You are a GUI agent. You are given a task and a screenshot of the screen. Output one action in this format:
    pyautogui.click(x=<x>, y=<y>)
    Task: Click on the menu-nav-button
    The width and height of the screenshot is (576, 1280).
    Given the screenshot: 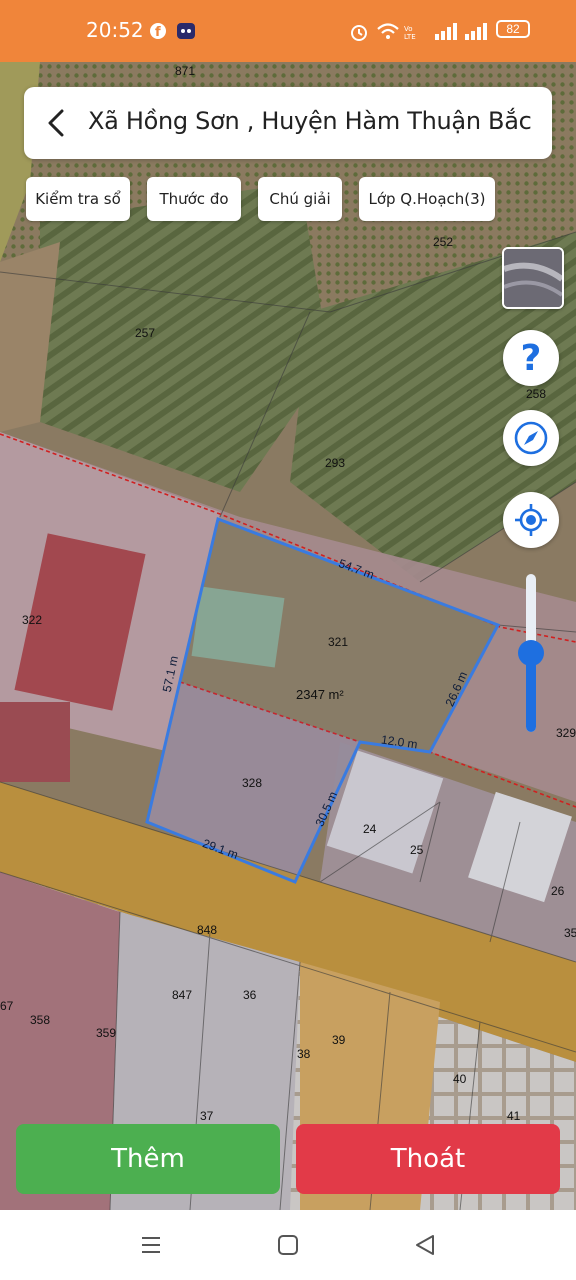 What is the action you would take?
    pyautogui.click(x=151, y=1247)
    